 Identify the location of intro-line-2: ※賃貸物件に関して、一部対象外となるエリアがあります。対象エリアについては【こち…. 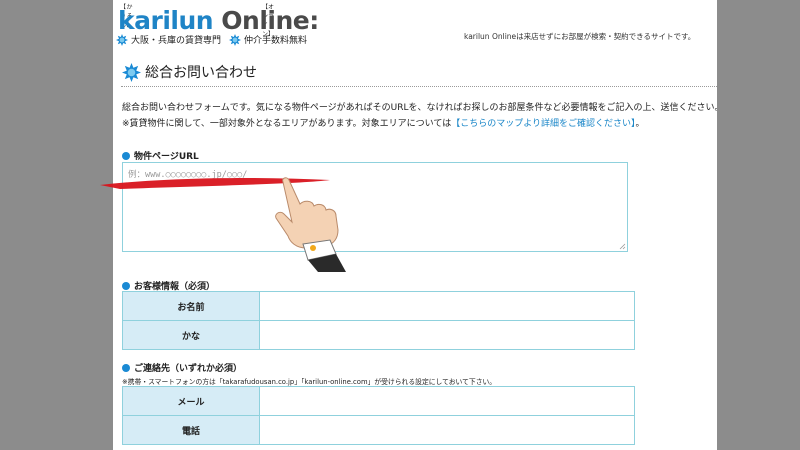
(383, 122).